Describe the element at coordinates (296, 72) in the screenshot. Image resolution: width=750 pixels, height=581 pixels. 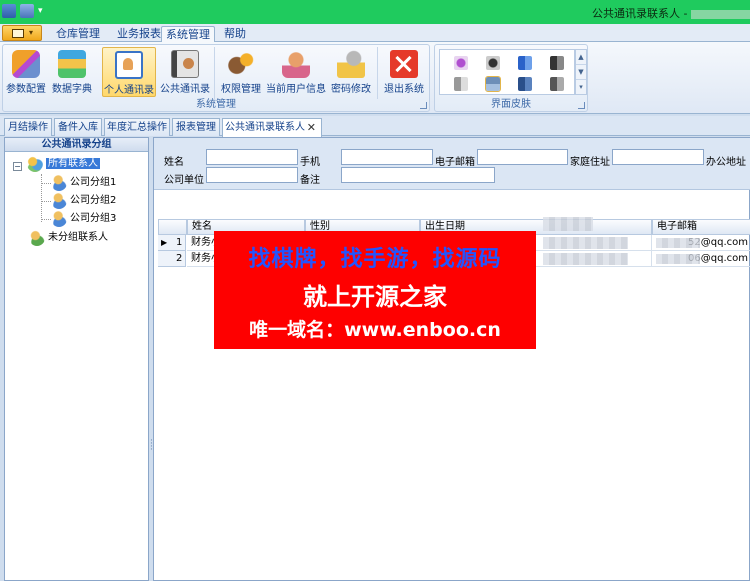
I see `current-user-info-button: 当前用户信息` at that location.